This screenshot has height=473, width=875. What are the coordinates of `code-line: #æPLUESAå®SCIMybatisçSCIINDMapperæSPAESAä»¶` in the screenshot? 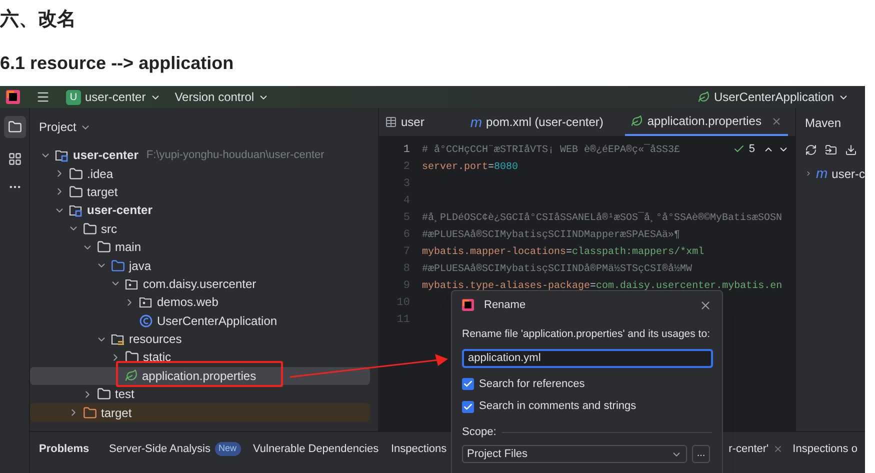 It's located at (551, 235).